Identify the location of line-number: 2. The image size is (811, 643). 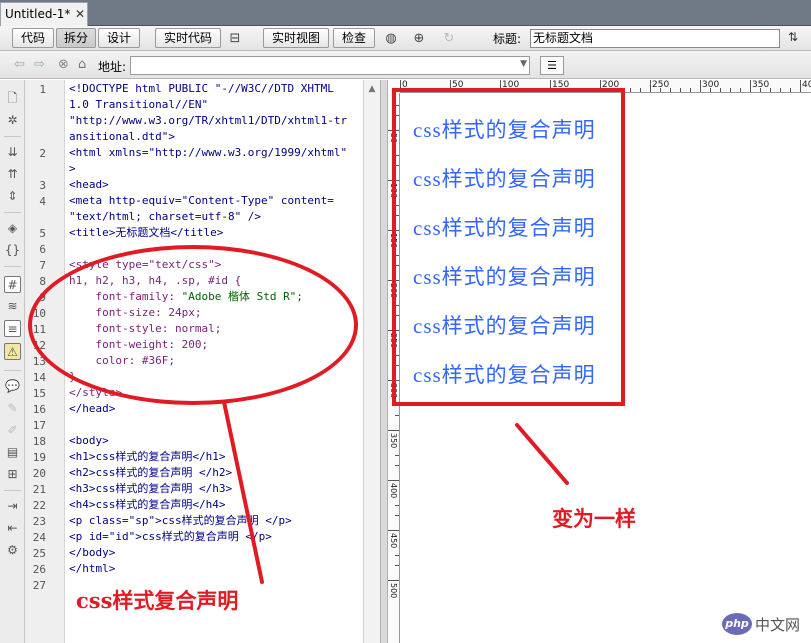
(42, 153).